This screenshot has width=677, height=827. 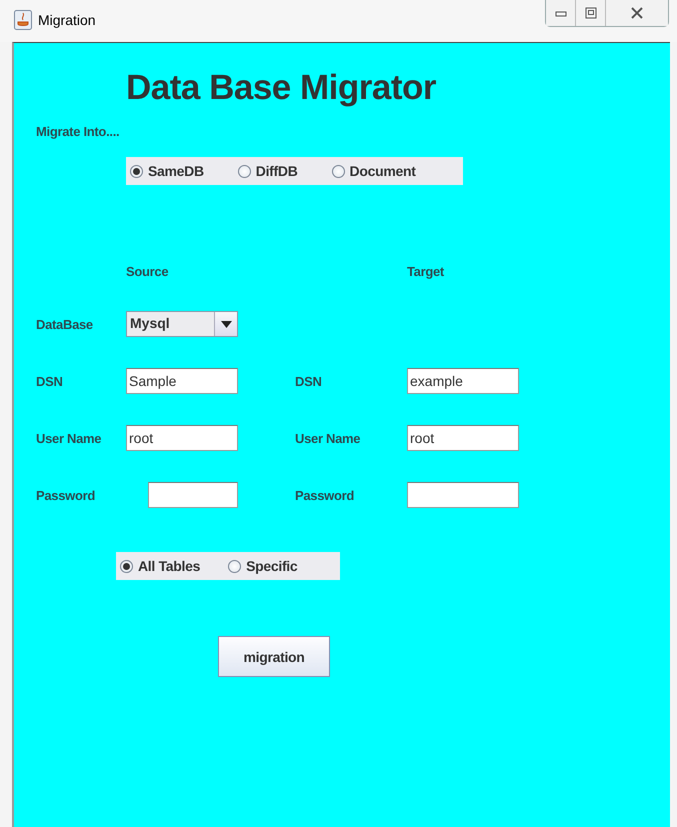 I want to click on radio-option: Document, so click(x=374, y=171).